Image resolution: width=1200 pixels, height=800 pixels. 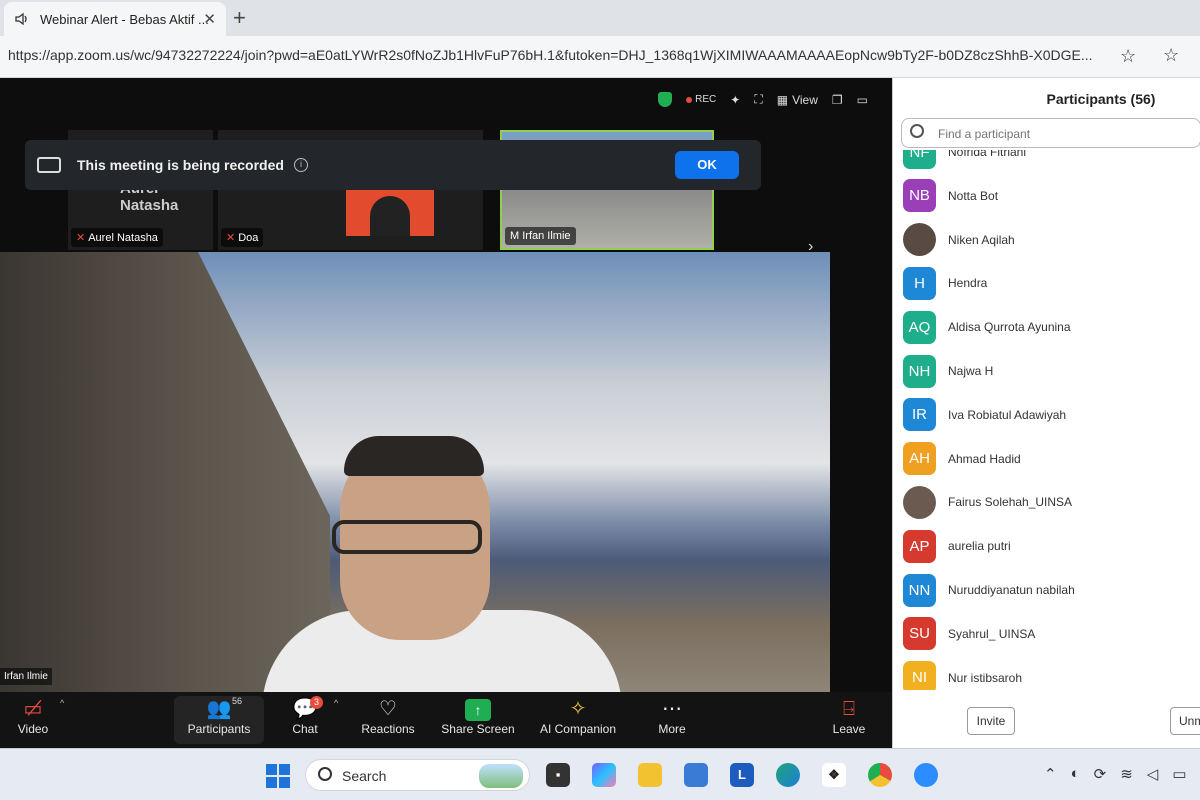 What do you see at coordinates (1048, 546) in the screenshot?
I see `participant-row: AP aurelia putri` at bounding box center [1048, 546].